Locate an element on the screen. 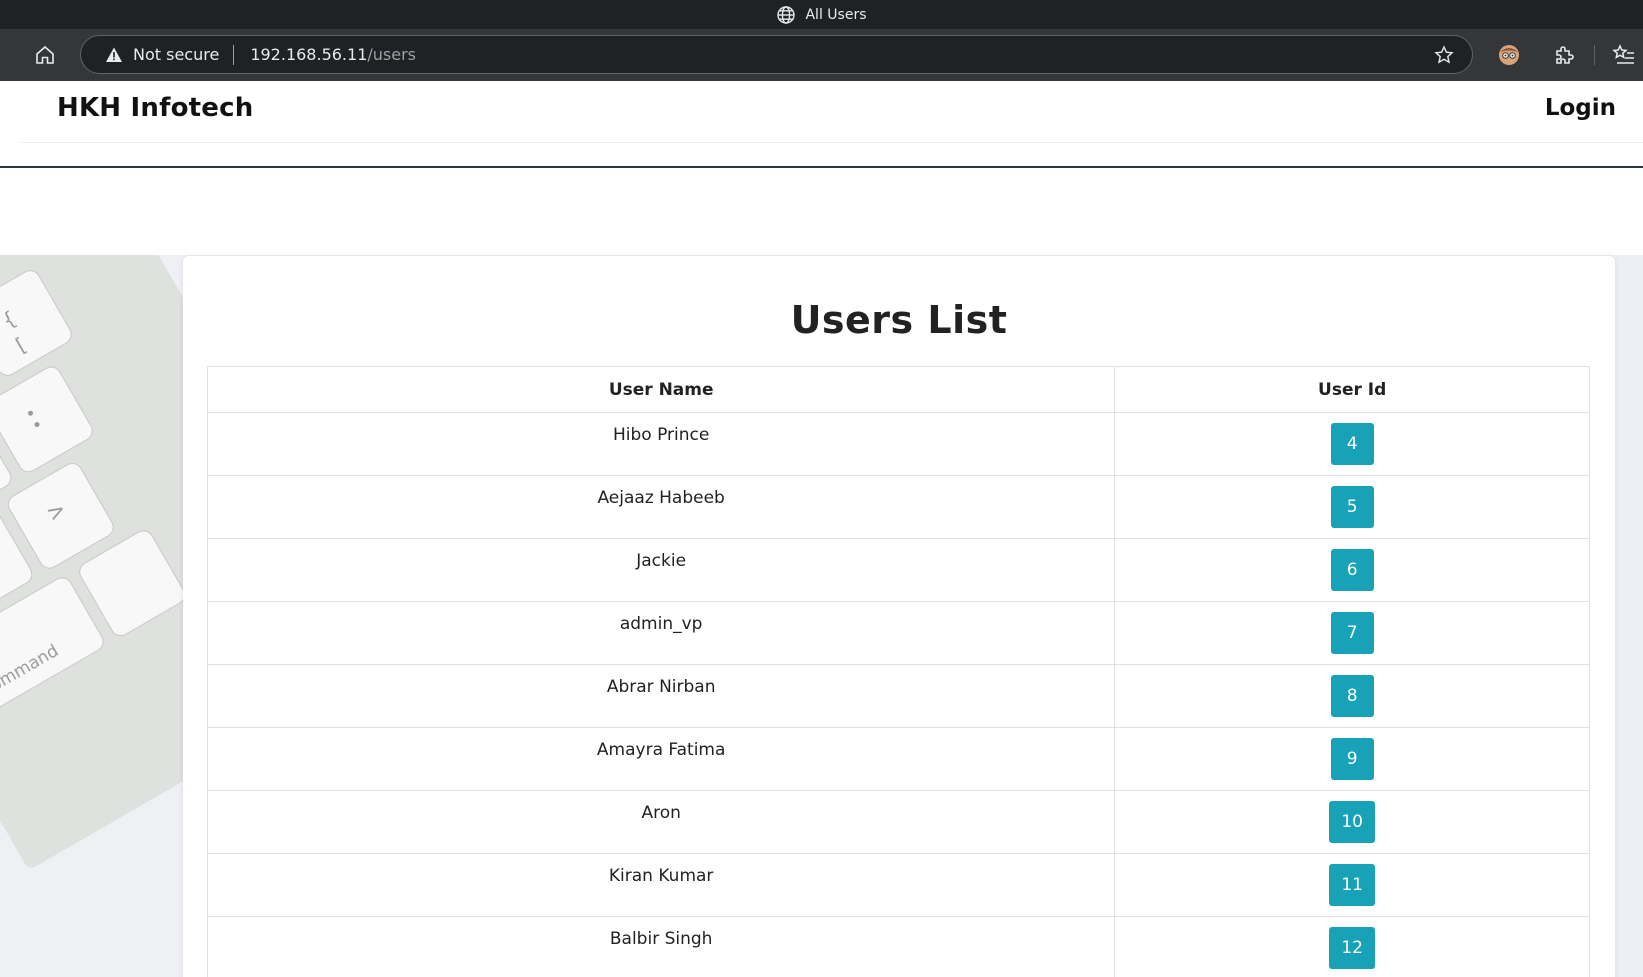 The width and height of the screenshot is (1643, 977). table-row: Aron 10 is located at coordinates (898, 822).